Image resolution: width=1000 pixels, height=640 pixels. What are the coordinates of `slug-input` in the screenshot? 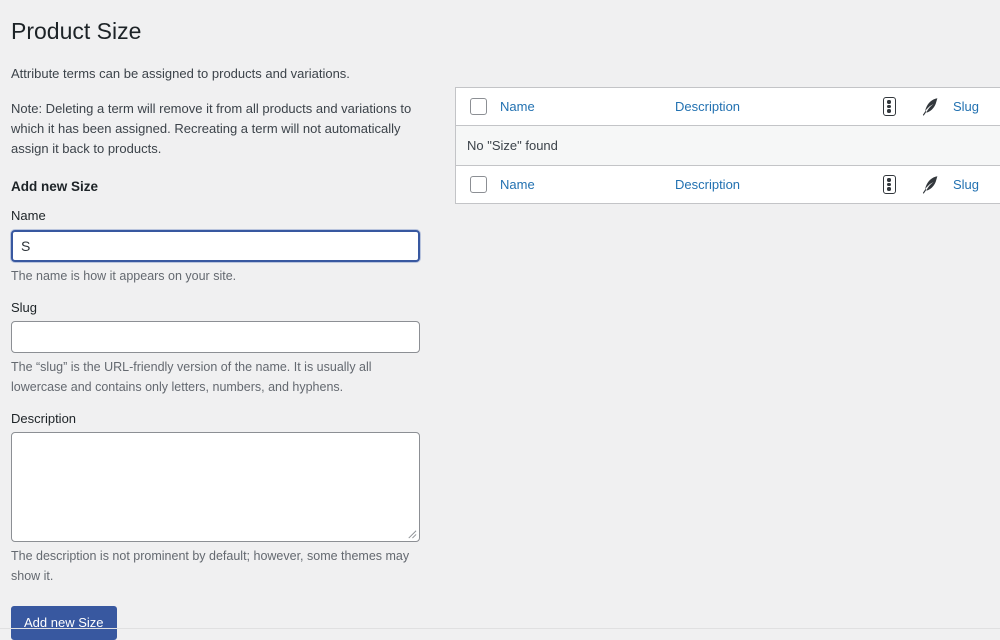 It's located at (215, 337).